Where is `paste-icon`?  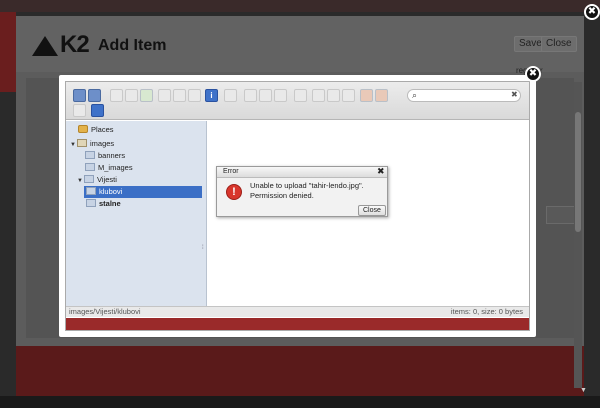 paste-icon is located at coordinates (280, 95).